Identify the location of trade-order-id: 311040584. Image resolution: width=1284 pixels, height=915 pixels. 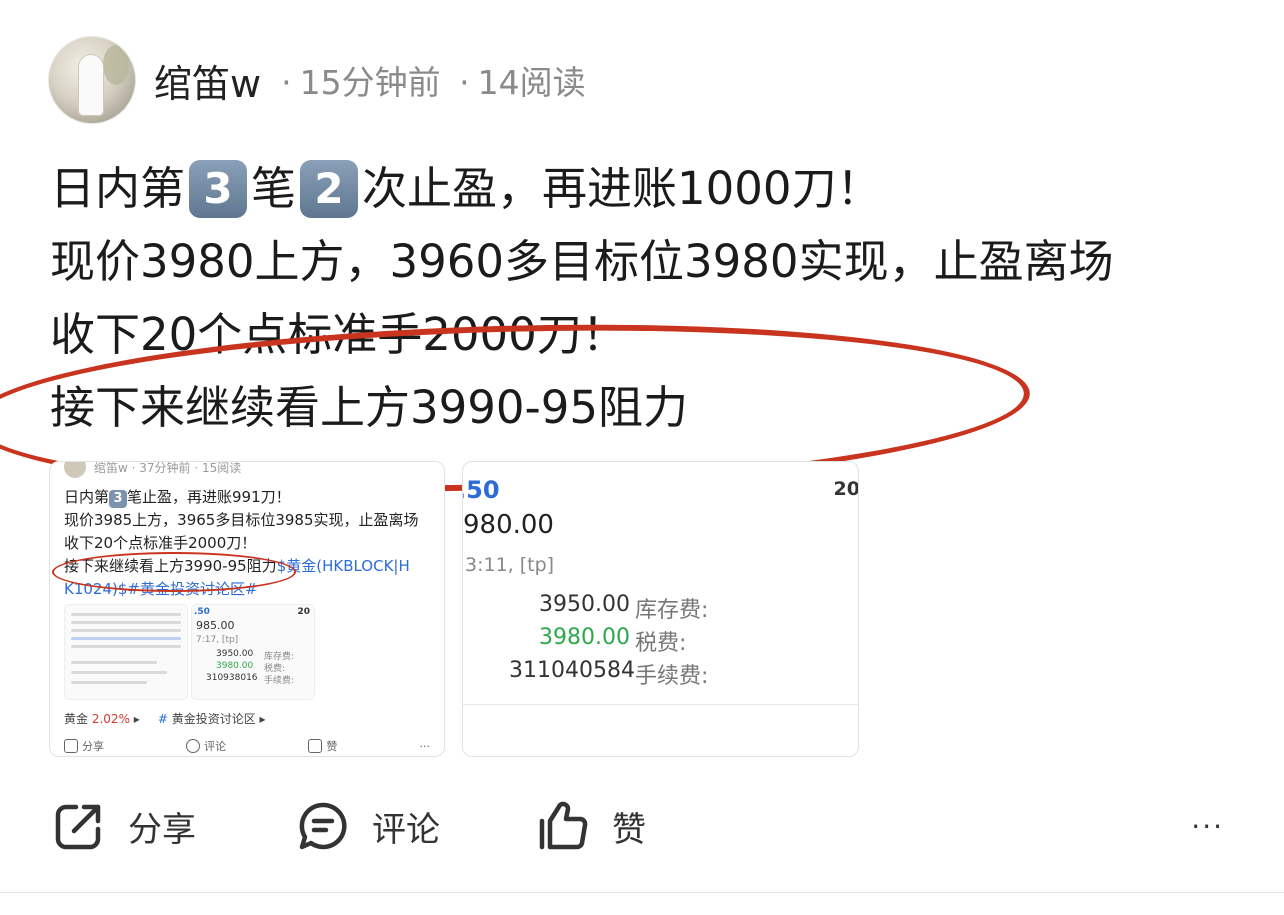
(572, 670).